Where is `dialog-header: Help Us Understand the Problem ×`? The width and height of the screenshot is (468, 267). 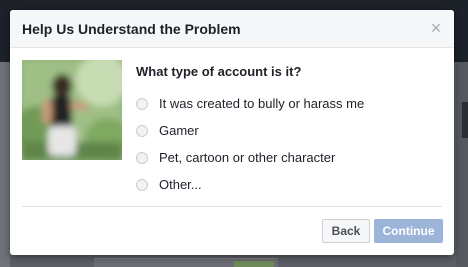 dialog-header: Help Us Understand the Problem × is located at coordinates (232, 29).